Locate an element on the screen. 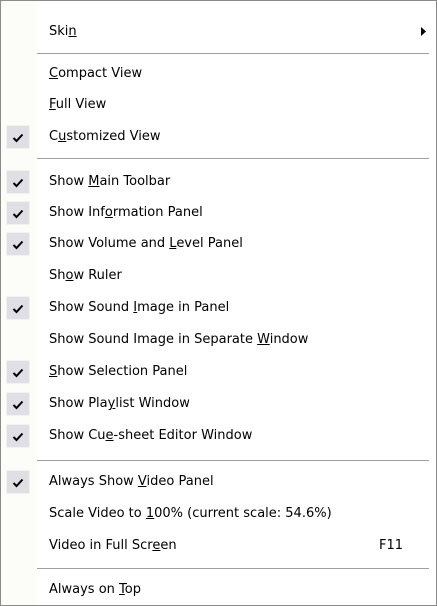 The image size is (437, 606). menu-item-show-sound-image-window: Show Sound Image in Separate Window is located at coordinates (218, 340).